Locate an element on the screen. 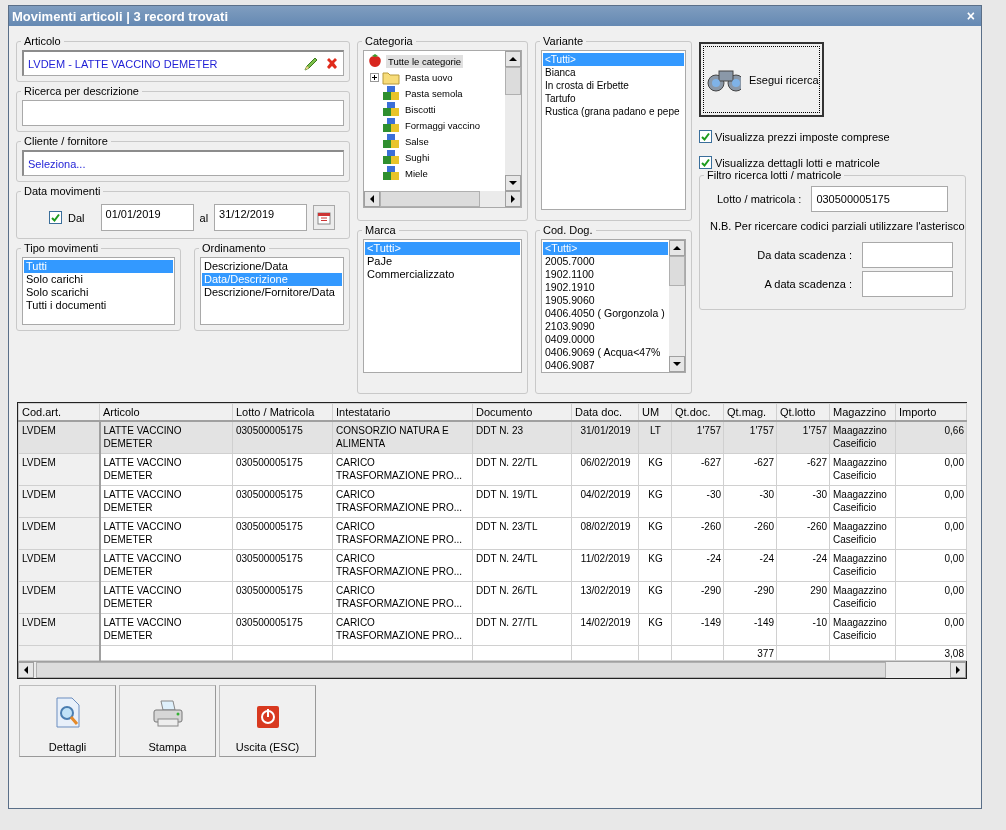  table-cell: DDT N. 23/TL is located at coordinates (522, 533).